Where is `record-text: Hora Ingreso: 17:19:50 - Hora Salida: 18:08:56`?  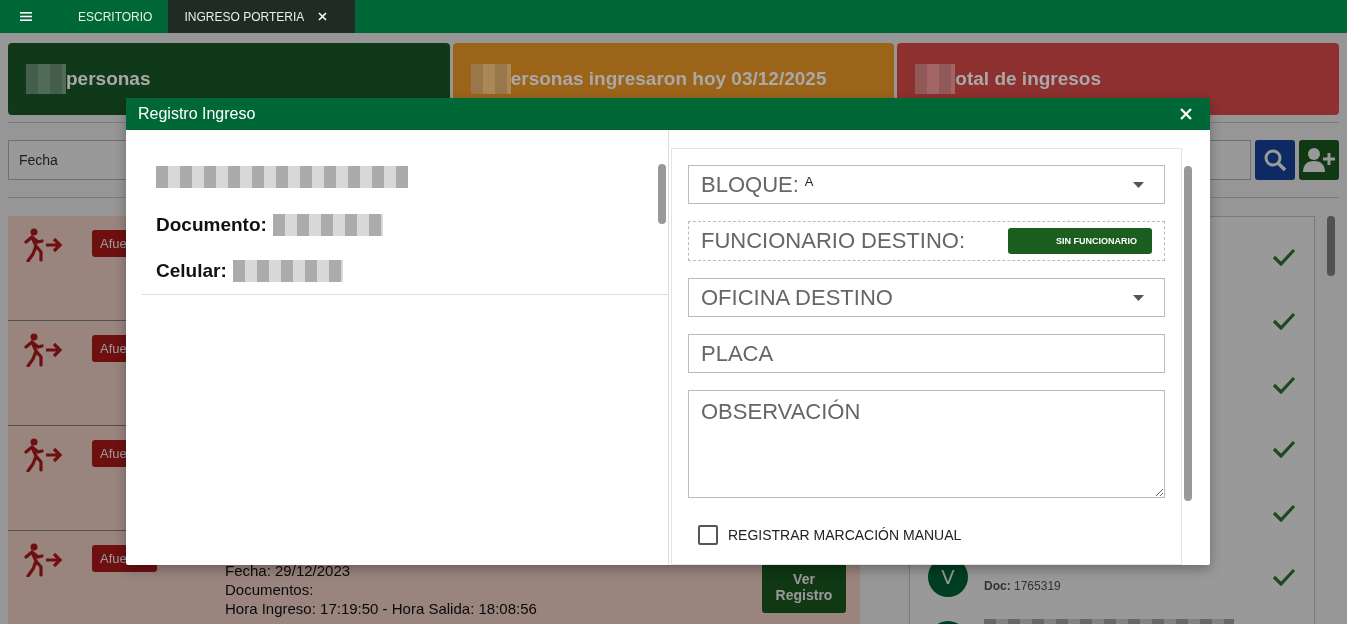
record-text: Hora Ingreso: 17:19:50 - Hora Salida: 18:08:56 is located at coordinates (381, 608).